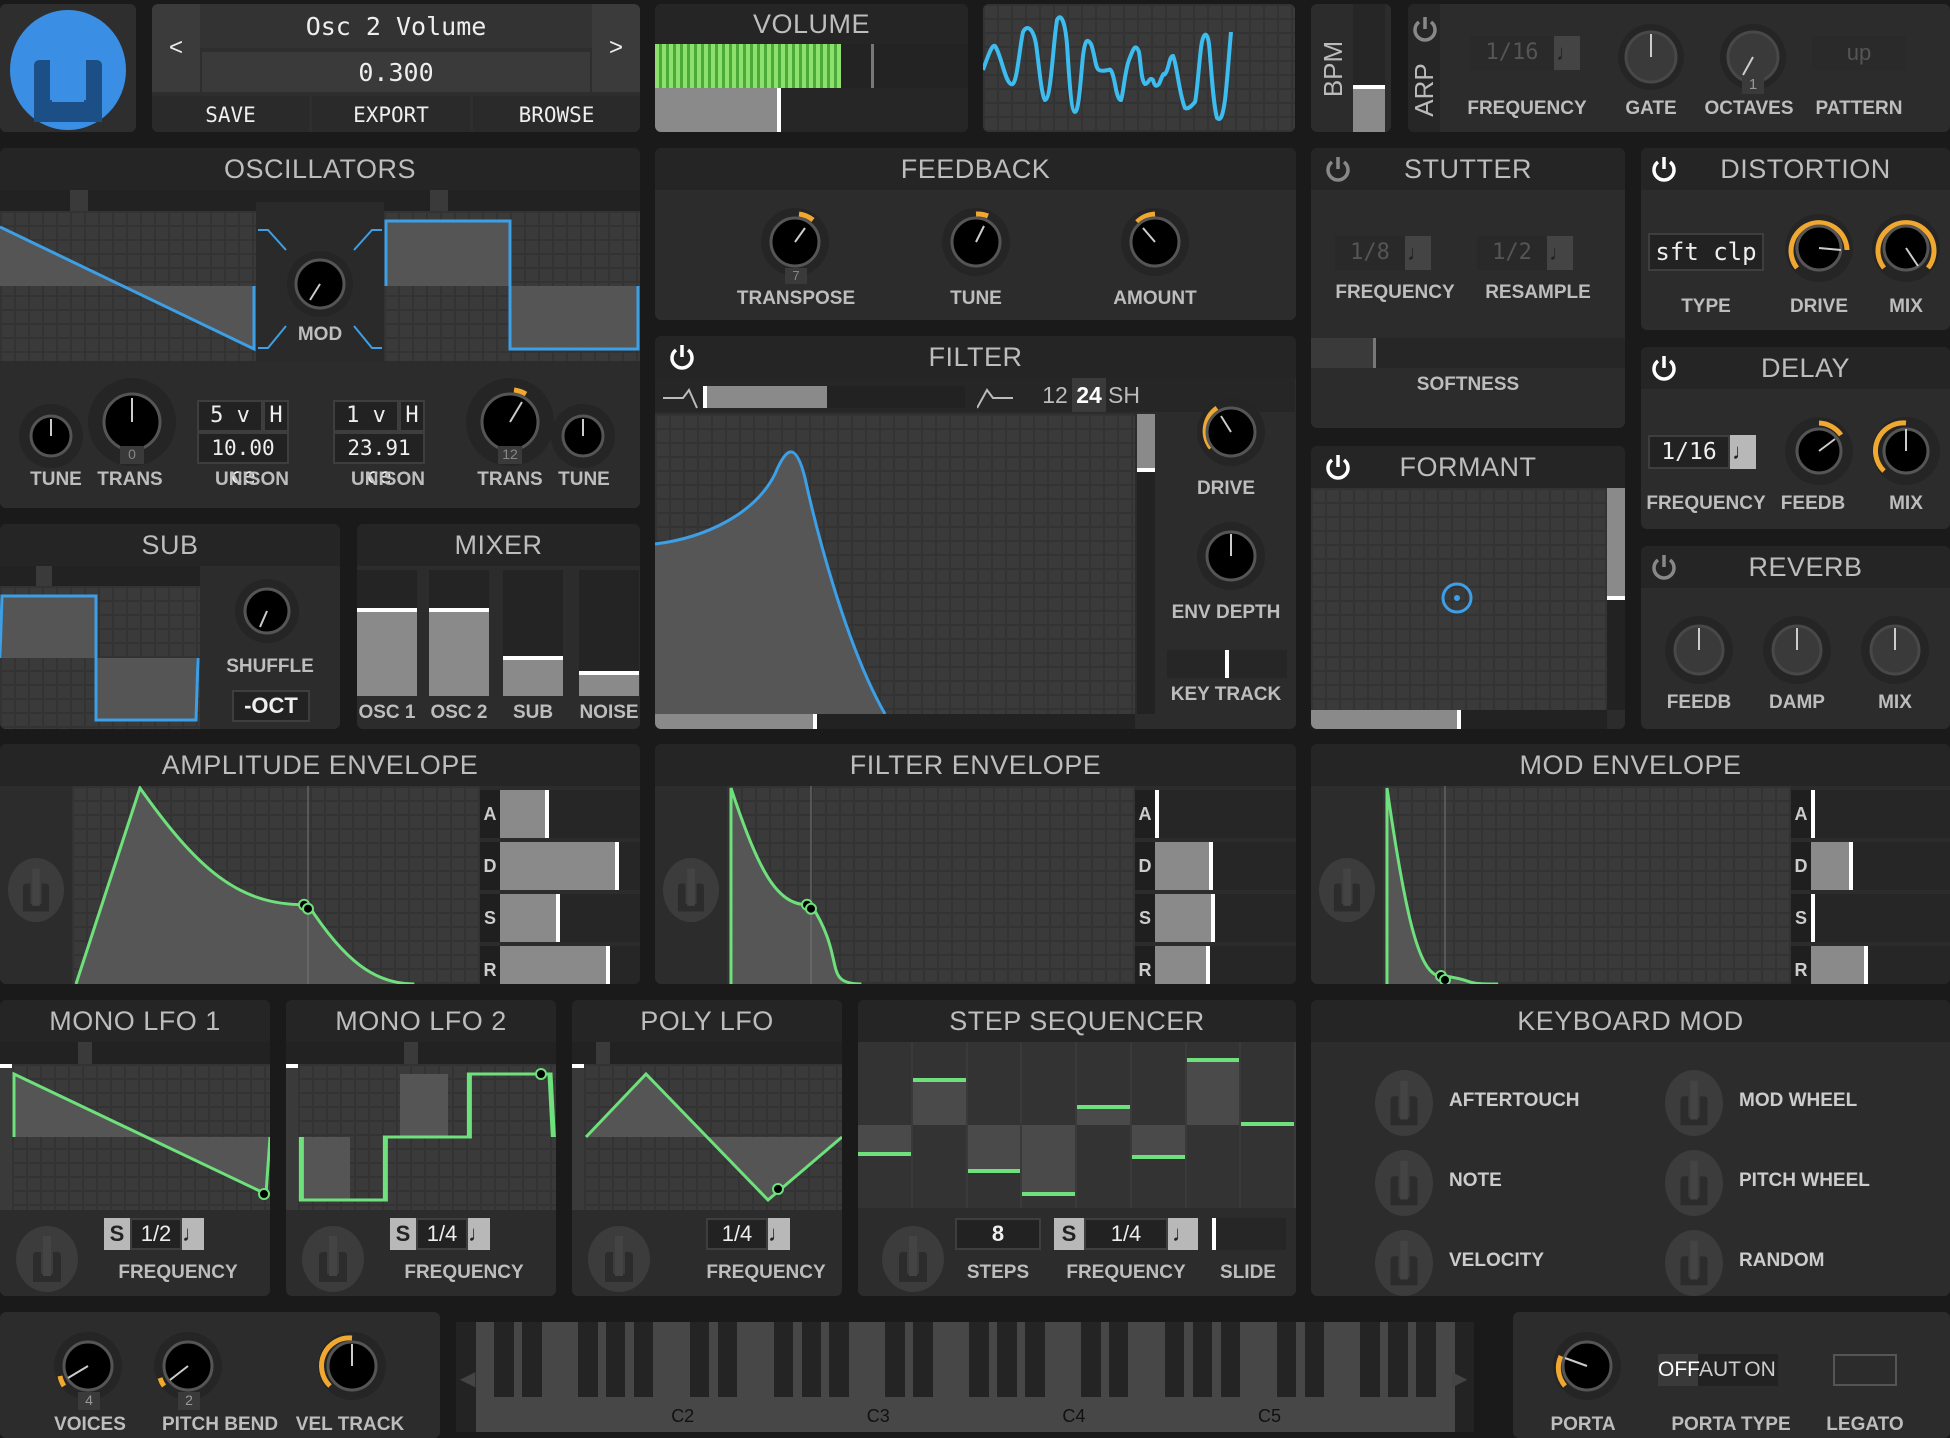  I want to click on mono-lfo1-sync-toggle: S, so click(117, 1234).